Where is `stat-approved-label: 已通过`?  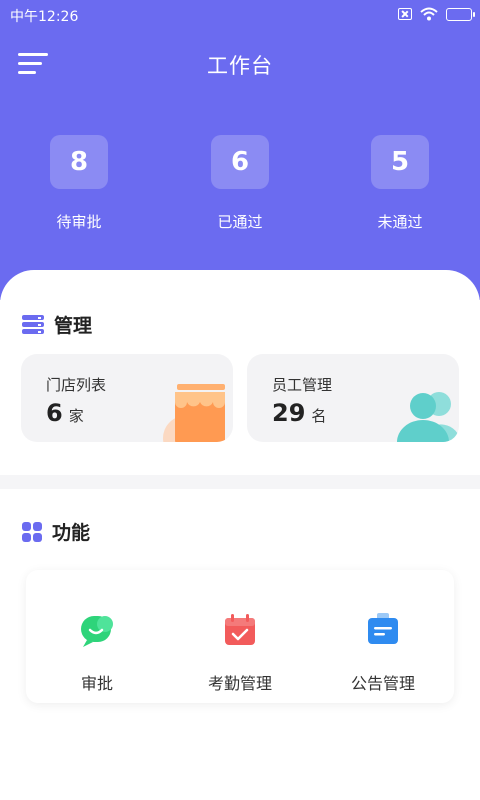 stat-approved-label: 已通过 is located at coordinates (240, 222).